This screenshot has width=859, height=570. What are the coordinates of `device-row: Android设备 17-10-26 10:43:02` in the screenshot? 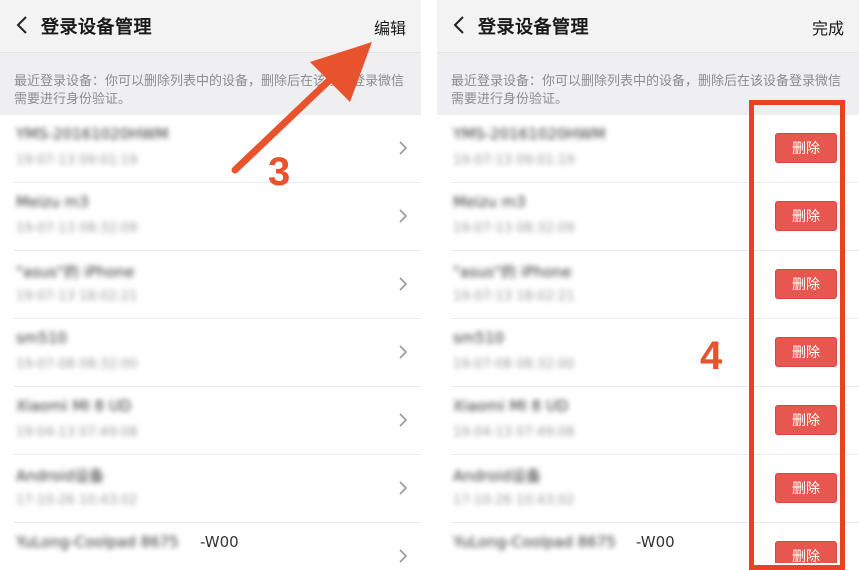 It's located at (210, 489).